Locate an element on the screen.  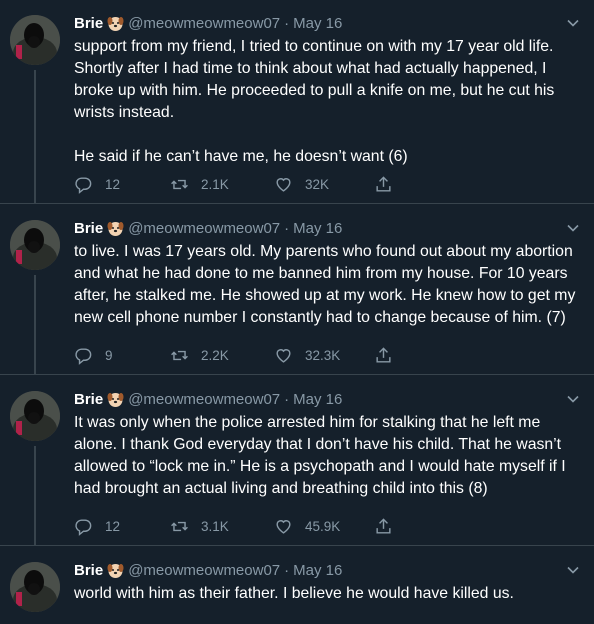
like-count: 45.9K is located at coordinates (323, 526).